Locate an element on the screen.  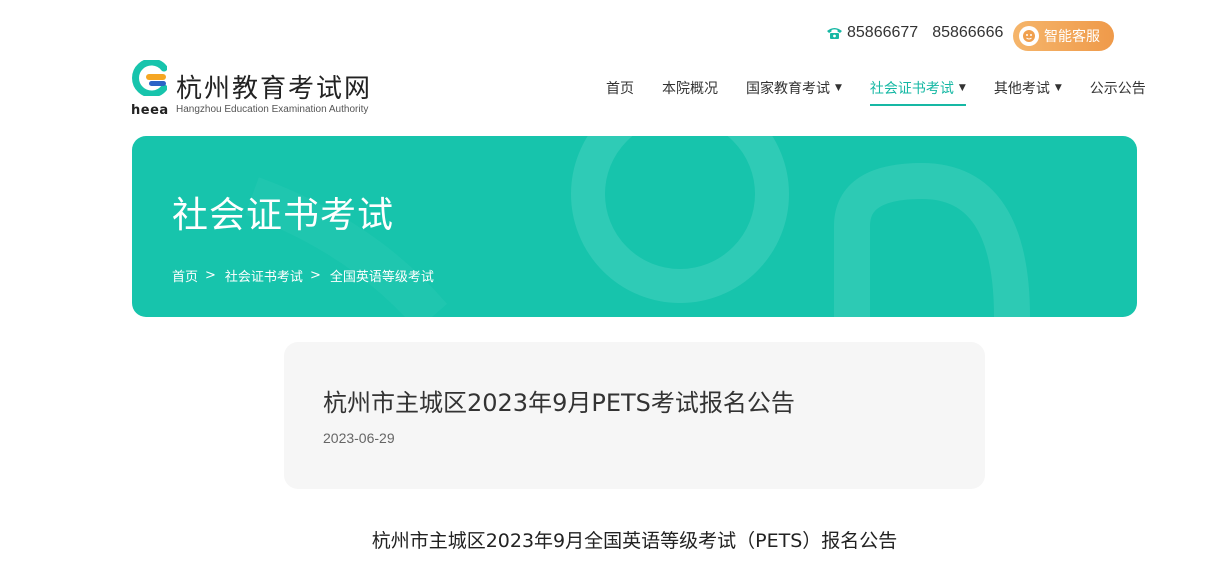
nav-item-label: 社会证书考试 is located at coordinates (911, 89).